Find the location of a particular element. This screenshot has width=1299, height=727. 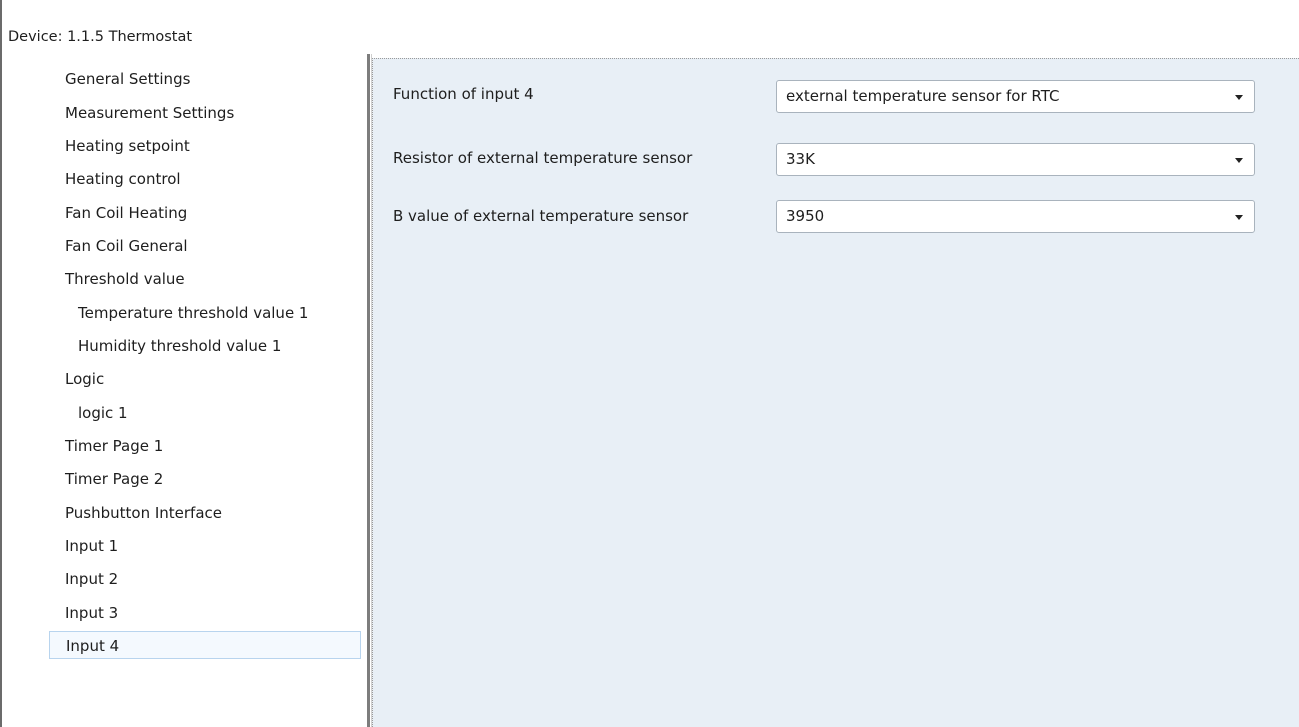

device-title: Device: 1.1.5 Thermostat is located at coordinates (100, 37).